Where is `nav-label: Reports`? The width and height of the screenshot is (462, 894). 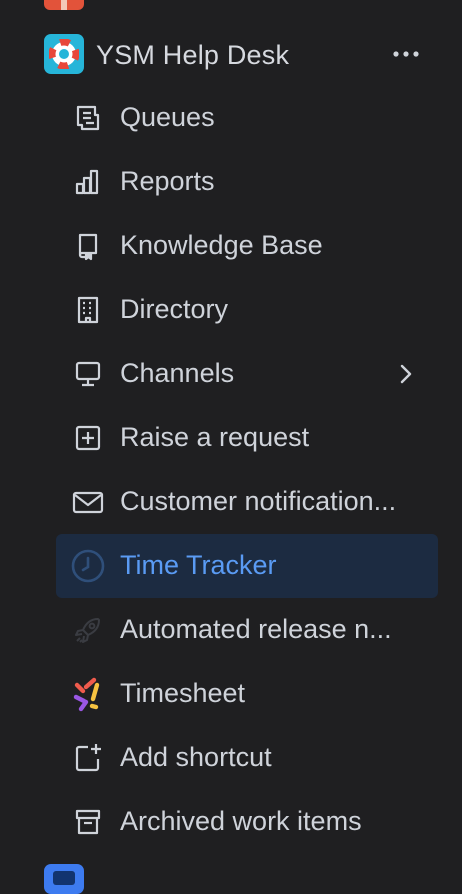
nav-label: Reports is located at coordinates (167, 181).